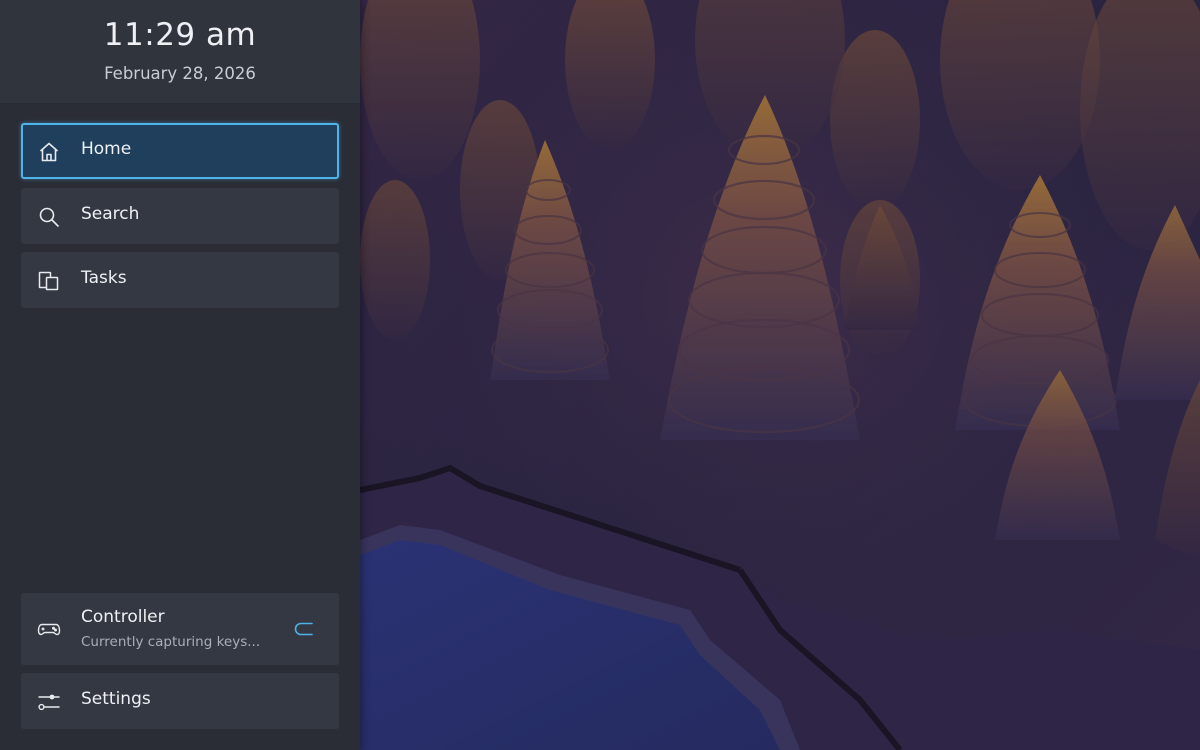 The width and height of the screenshot is (1200, 750). What do you see at coordinates (304, 628) in the screenshot?
I see `controller-toggle` at bounding box center [304, 628].